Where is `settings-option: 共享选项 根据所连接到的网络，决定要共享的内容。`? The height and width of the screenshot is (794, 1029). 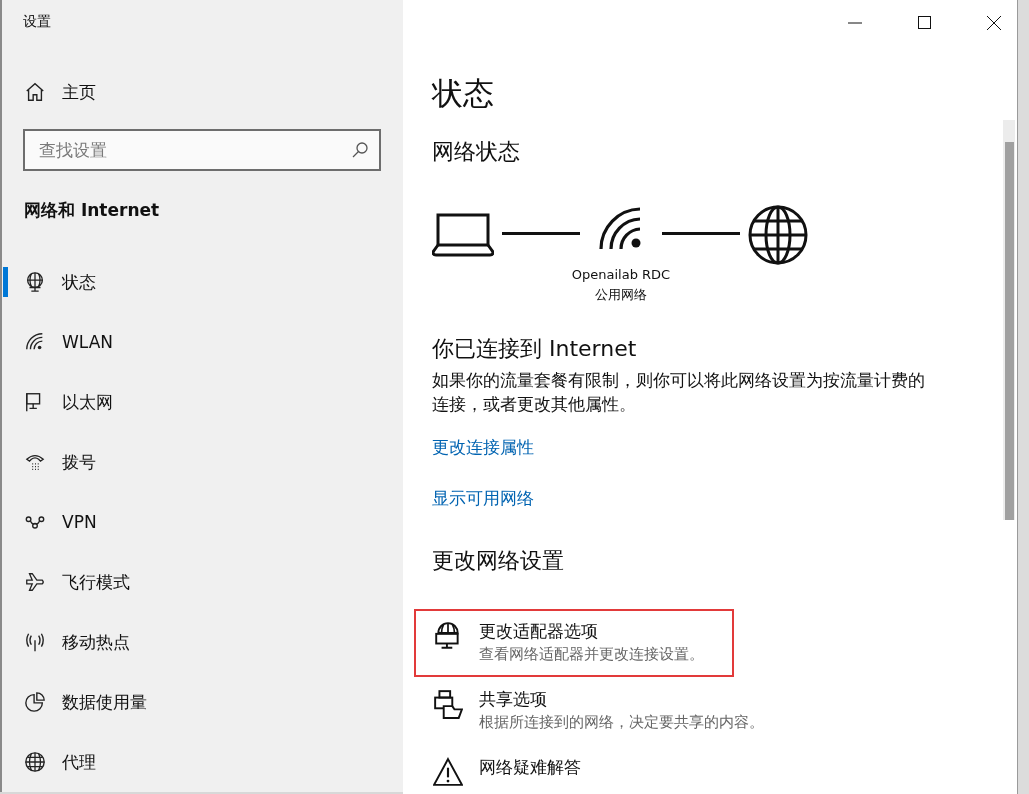 settings-option: 共享选项 根据所连接到的网络，决定要共享的内容。 is located at coordinates (598, 711).